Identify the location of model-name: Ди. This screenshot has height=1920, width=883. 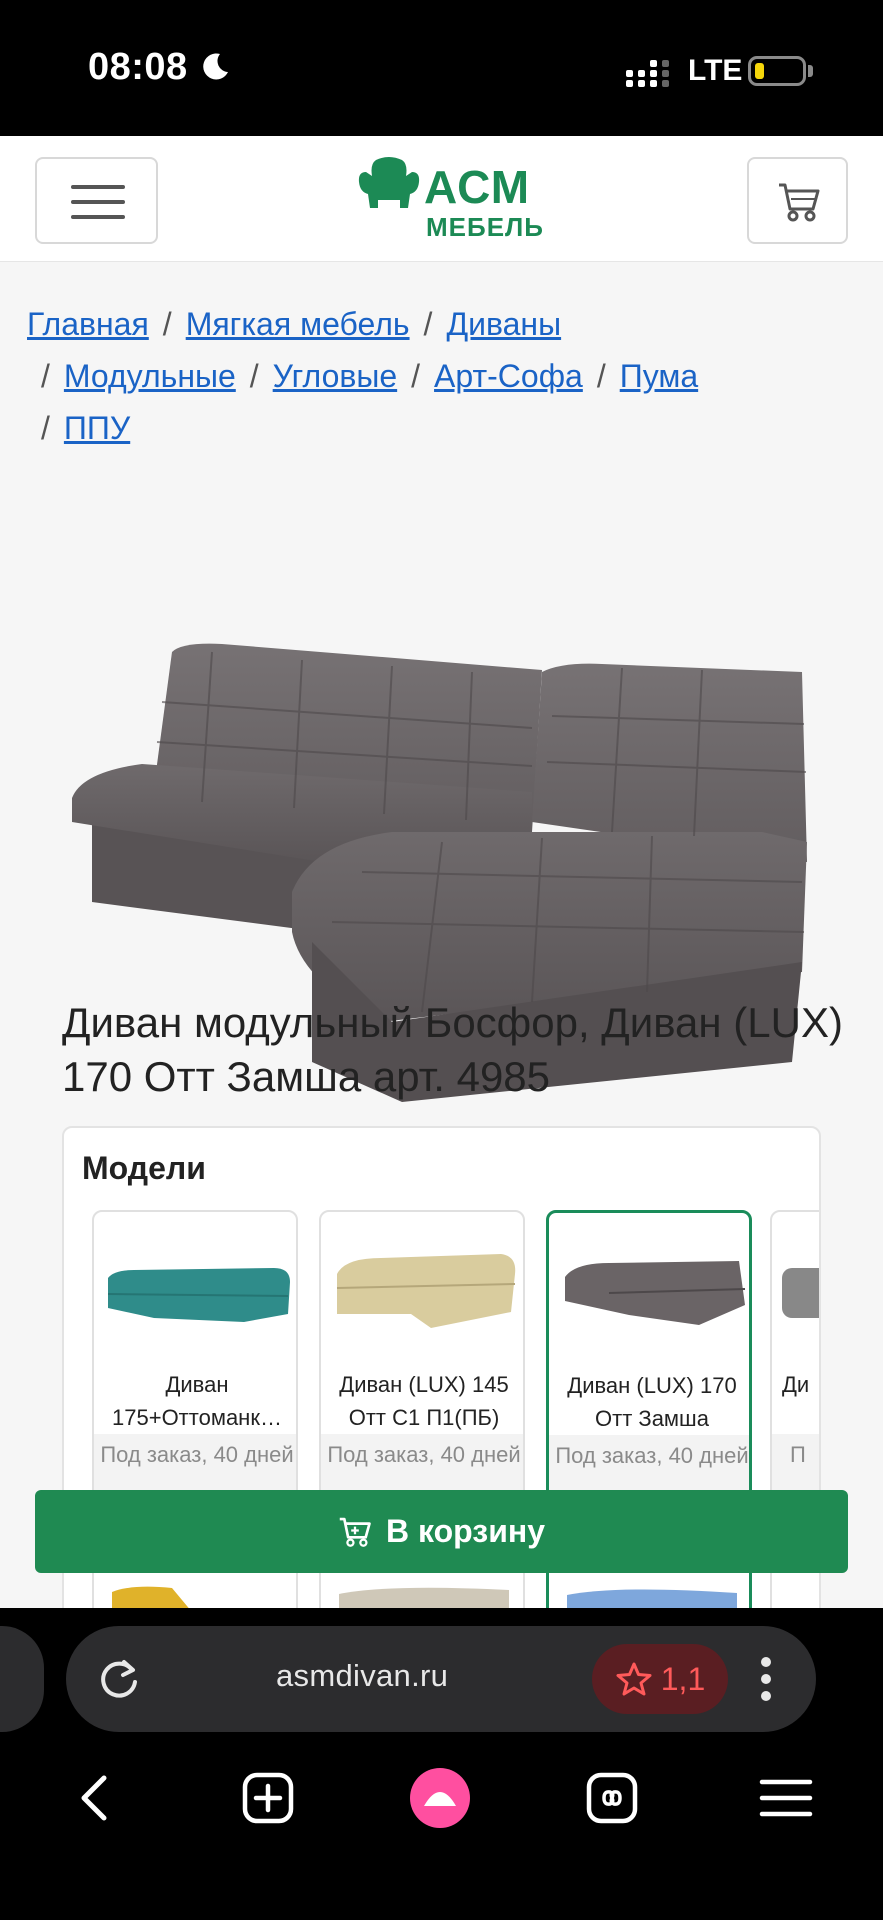
(796, 1384).